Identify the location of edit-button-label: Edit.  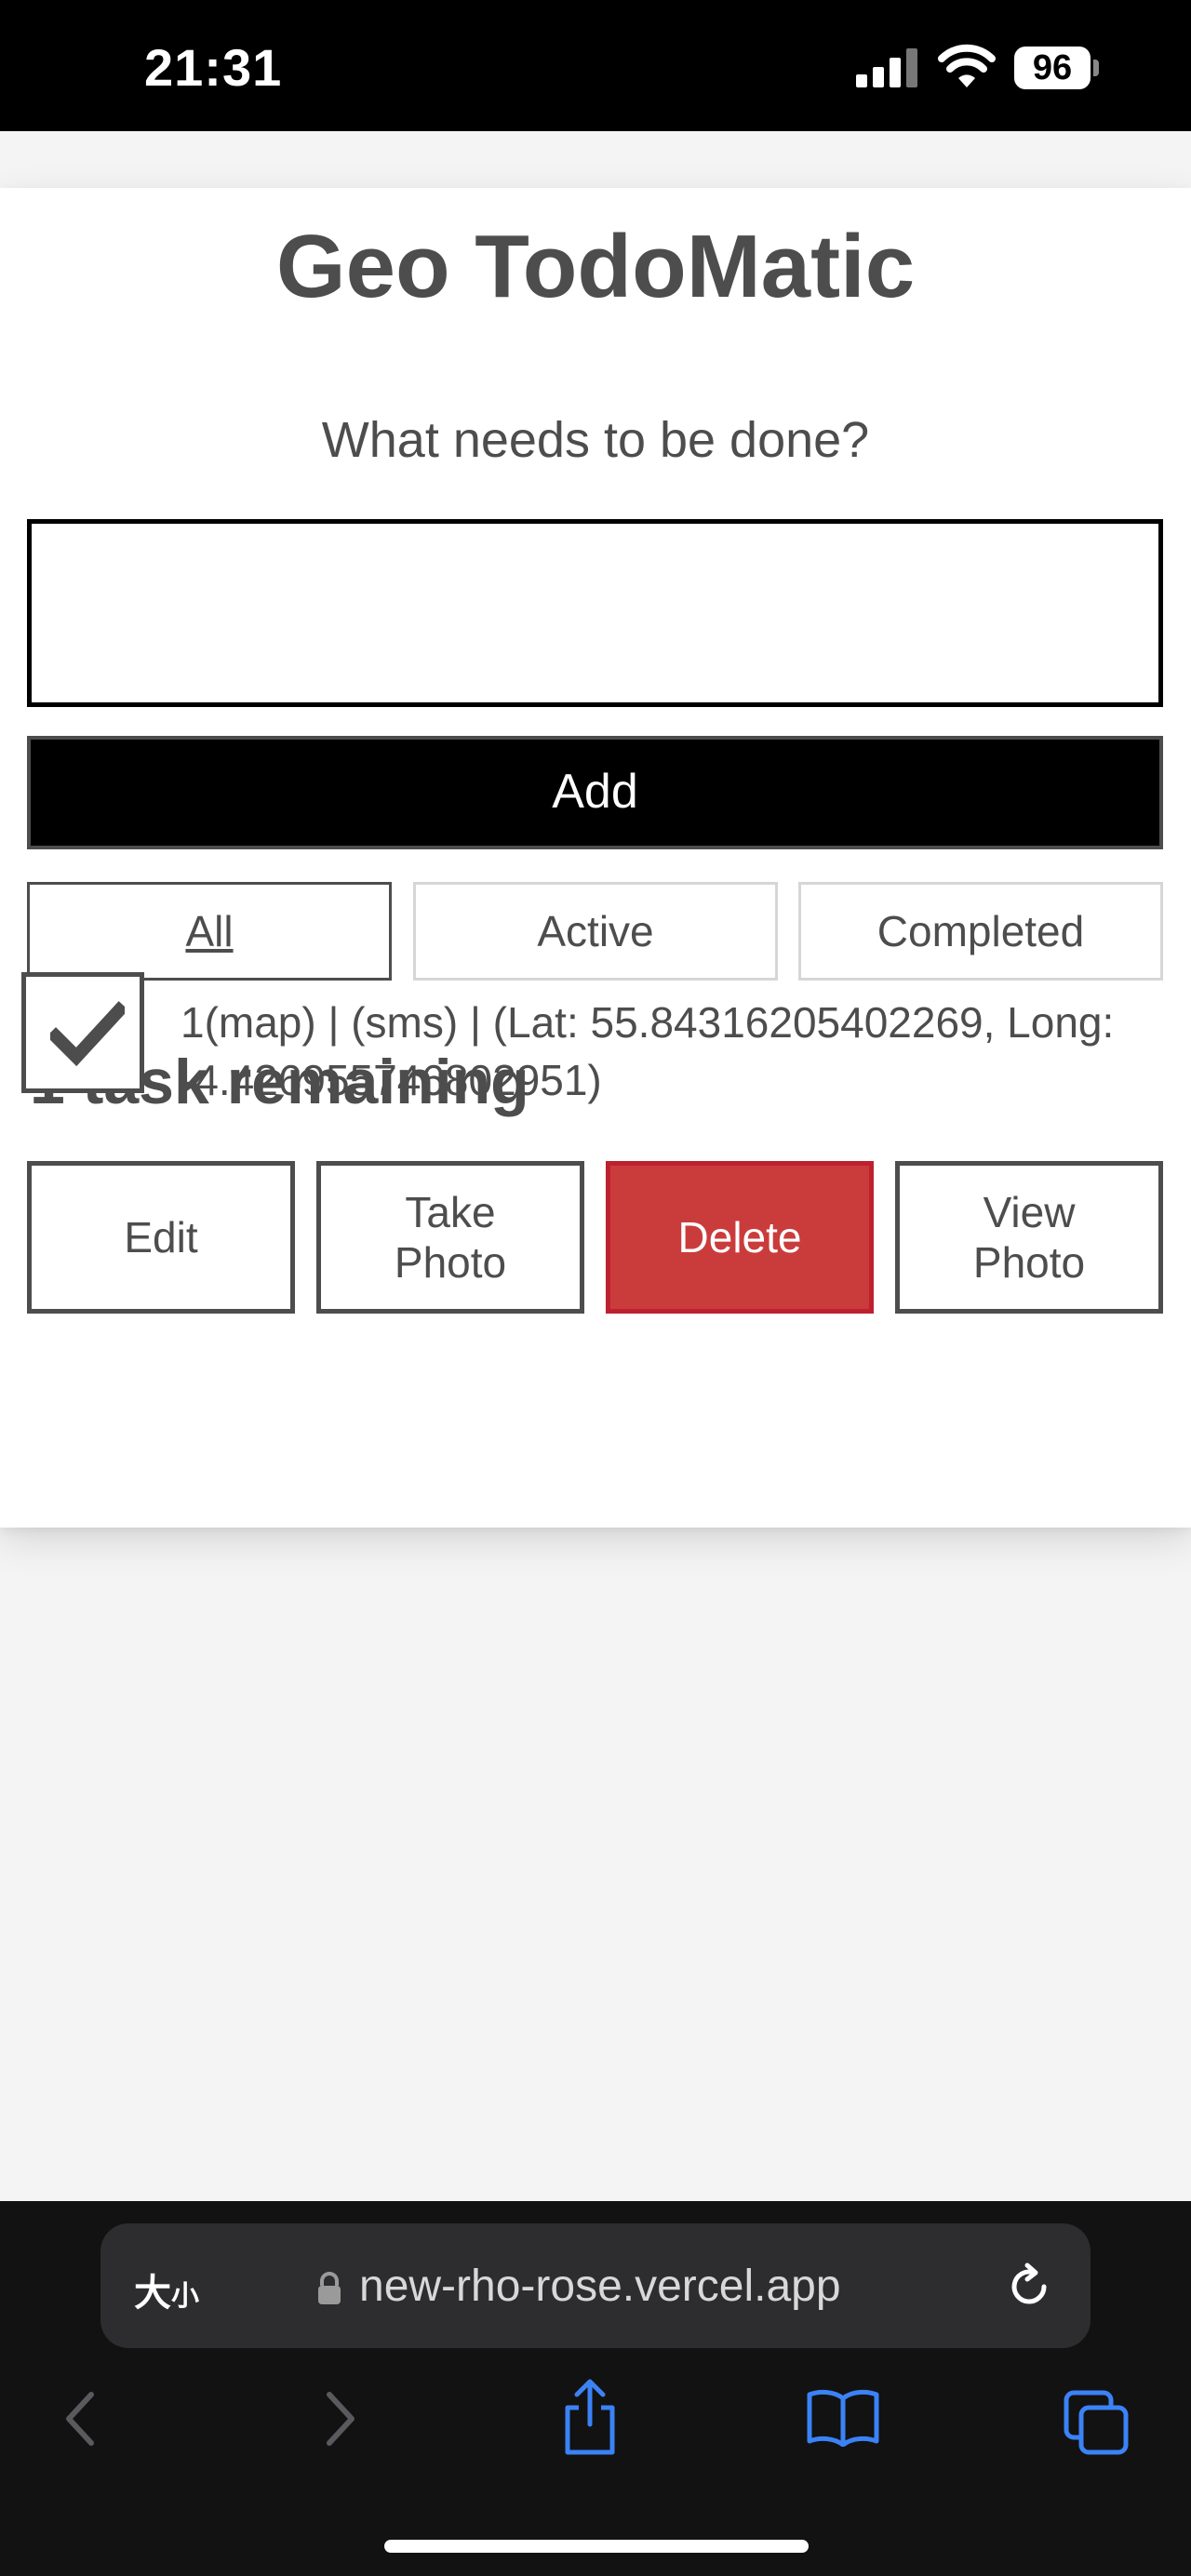
(161, 1237).